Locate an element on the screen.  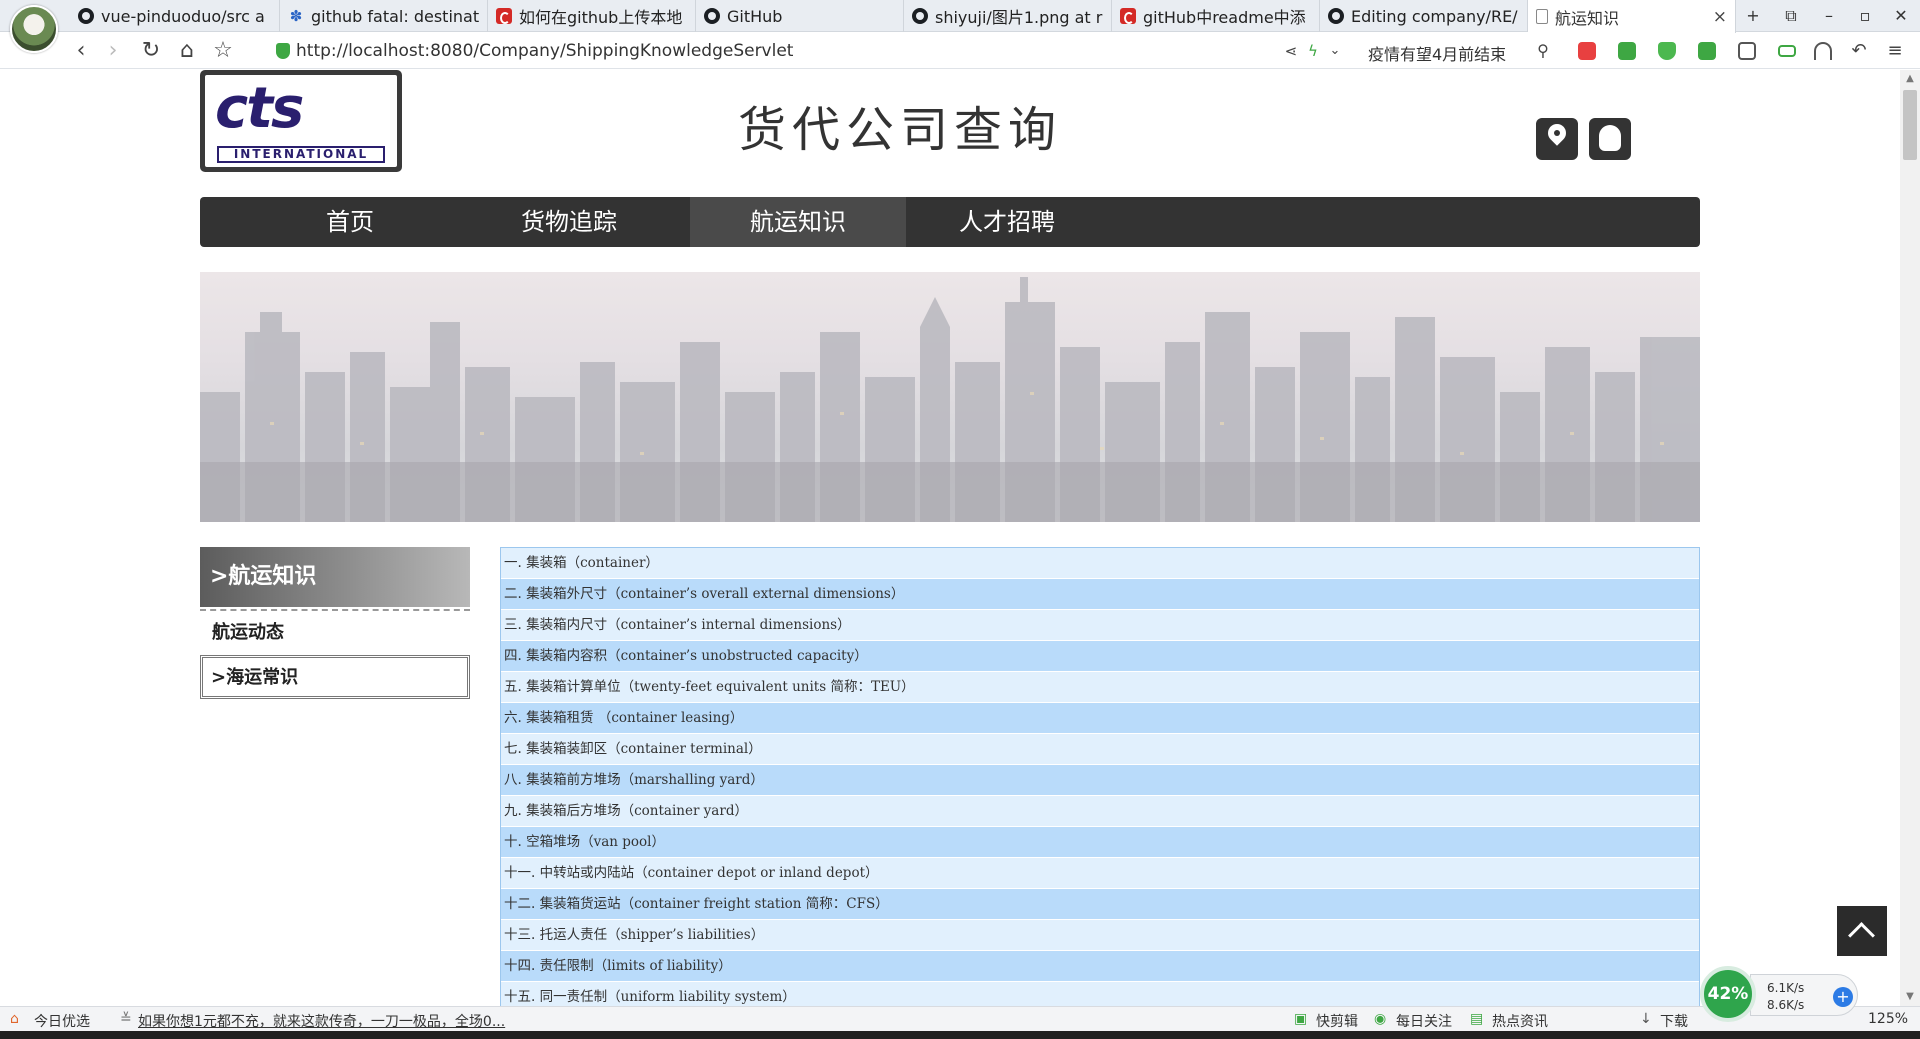
tab-vue-pinduoduo: vue-pinduoduo/src a is located at coordinates (175, 16).